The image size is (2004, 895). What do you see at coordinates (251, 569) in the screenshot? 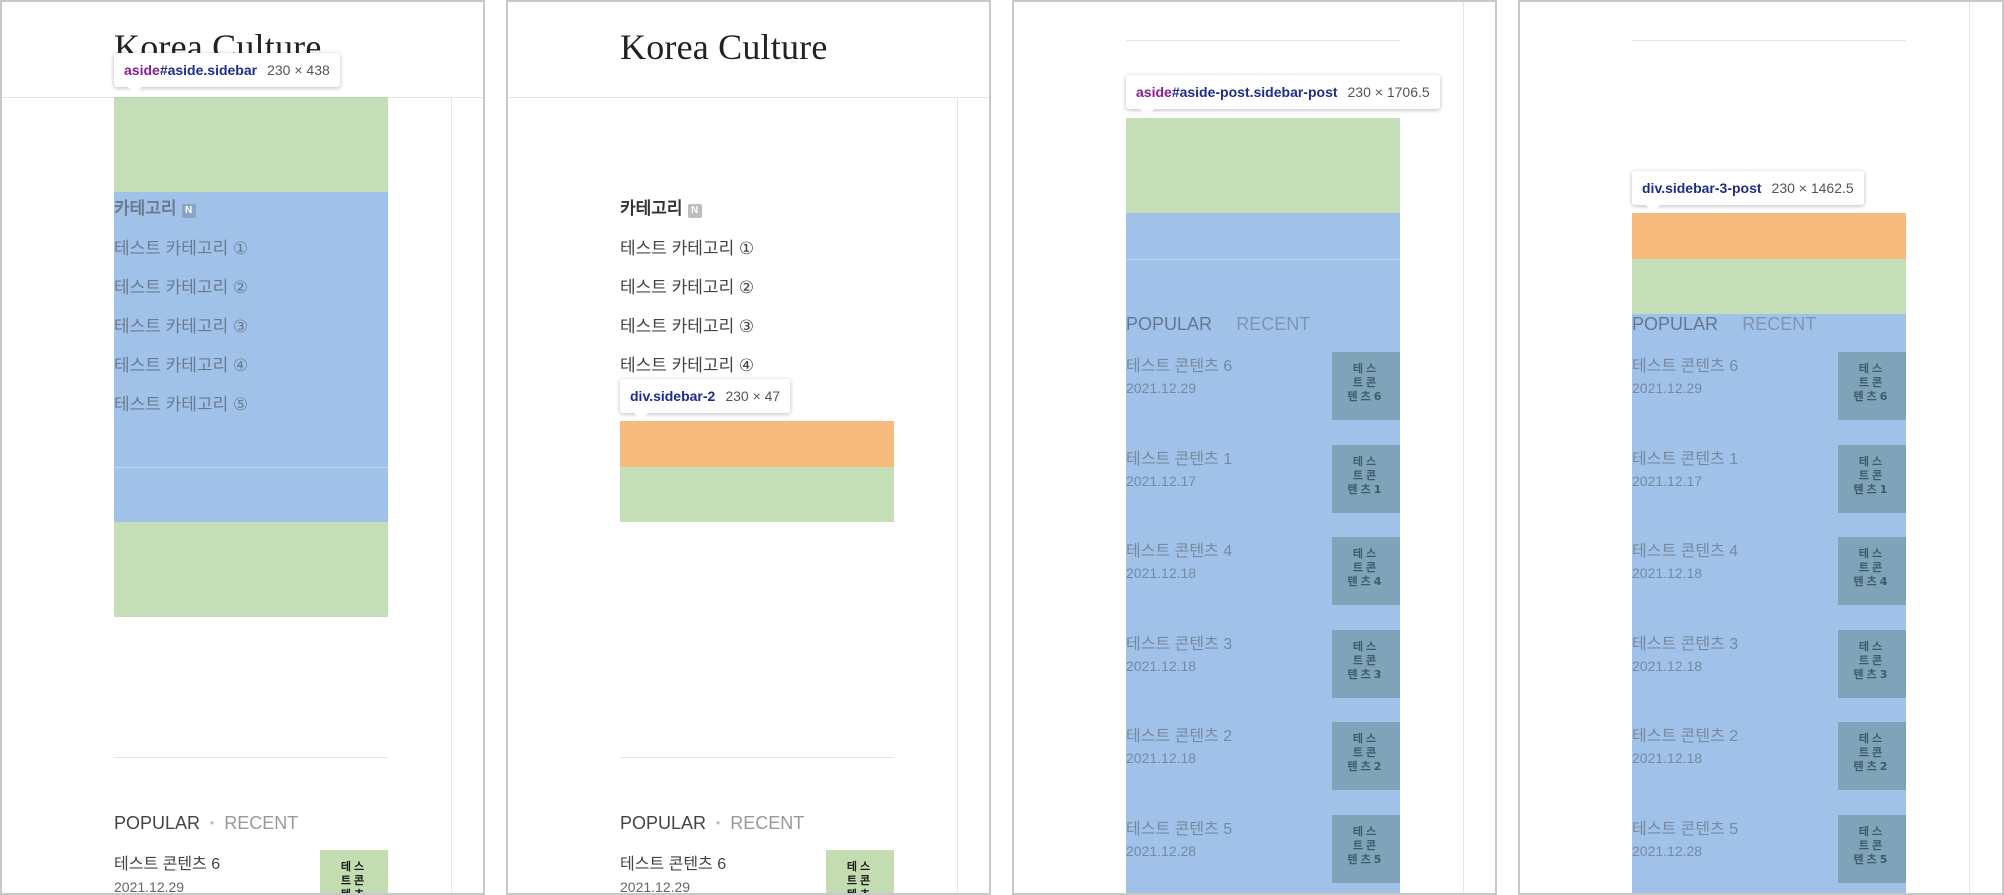
I see `overlay-margin-bottom` at bounding box center [251, 569].